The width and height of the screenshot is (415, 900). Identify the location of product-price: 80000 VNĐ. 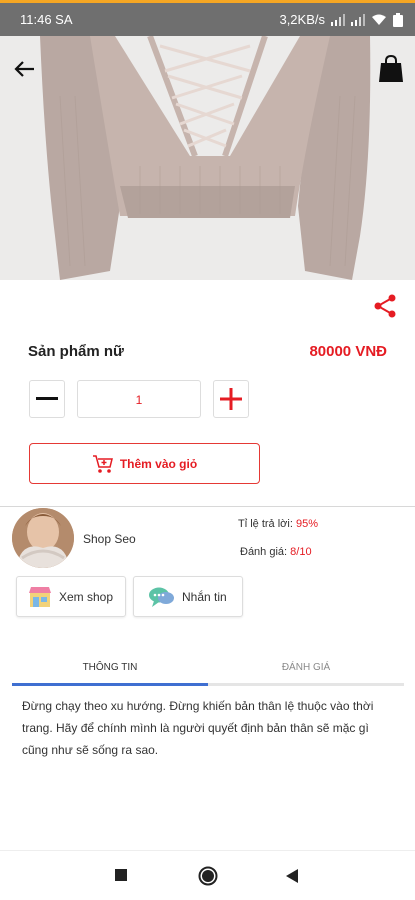
(348, 351).